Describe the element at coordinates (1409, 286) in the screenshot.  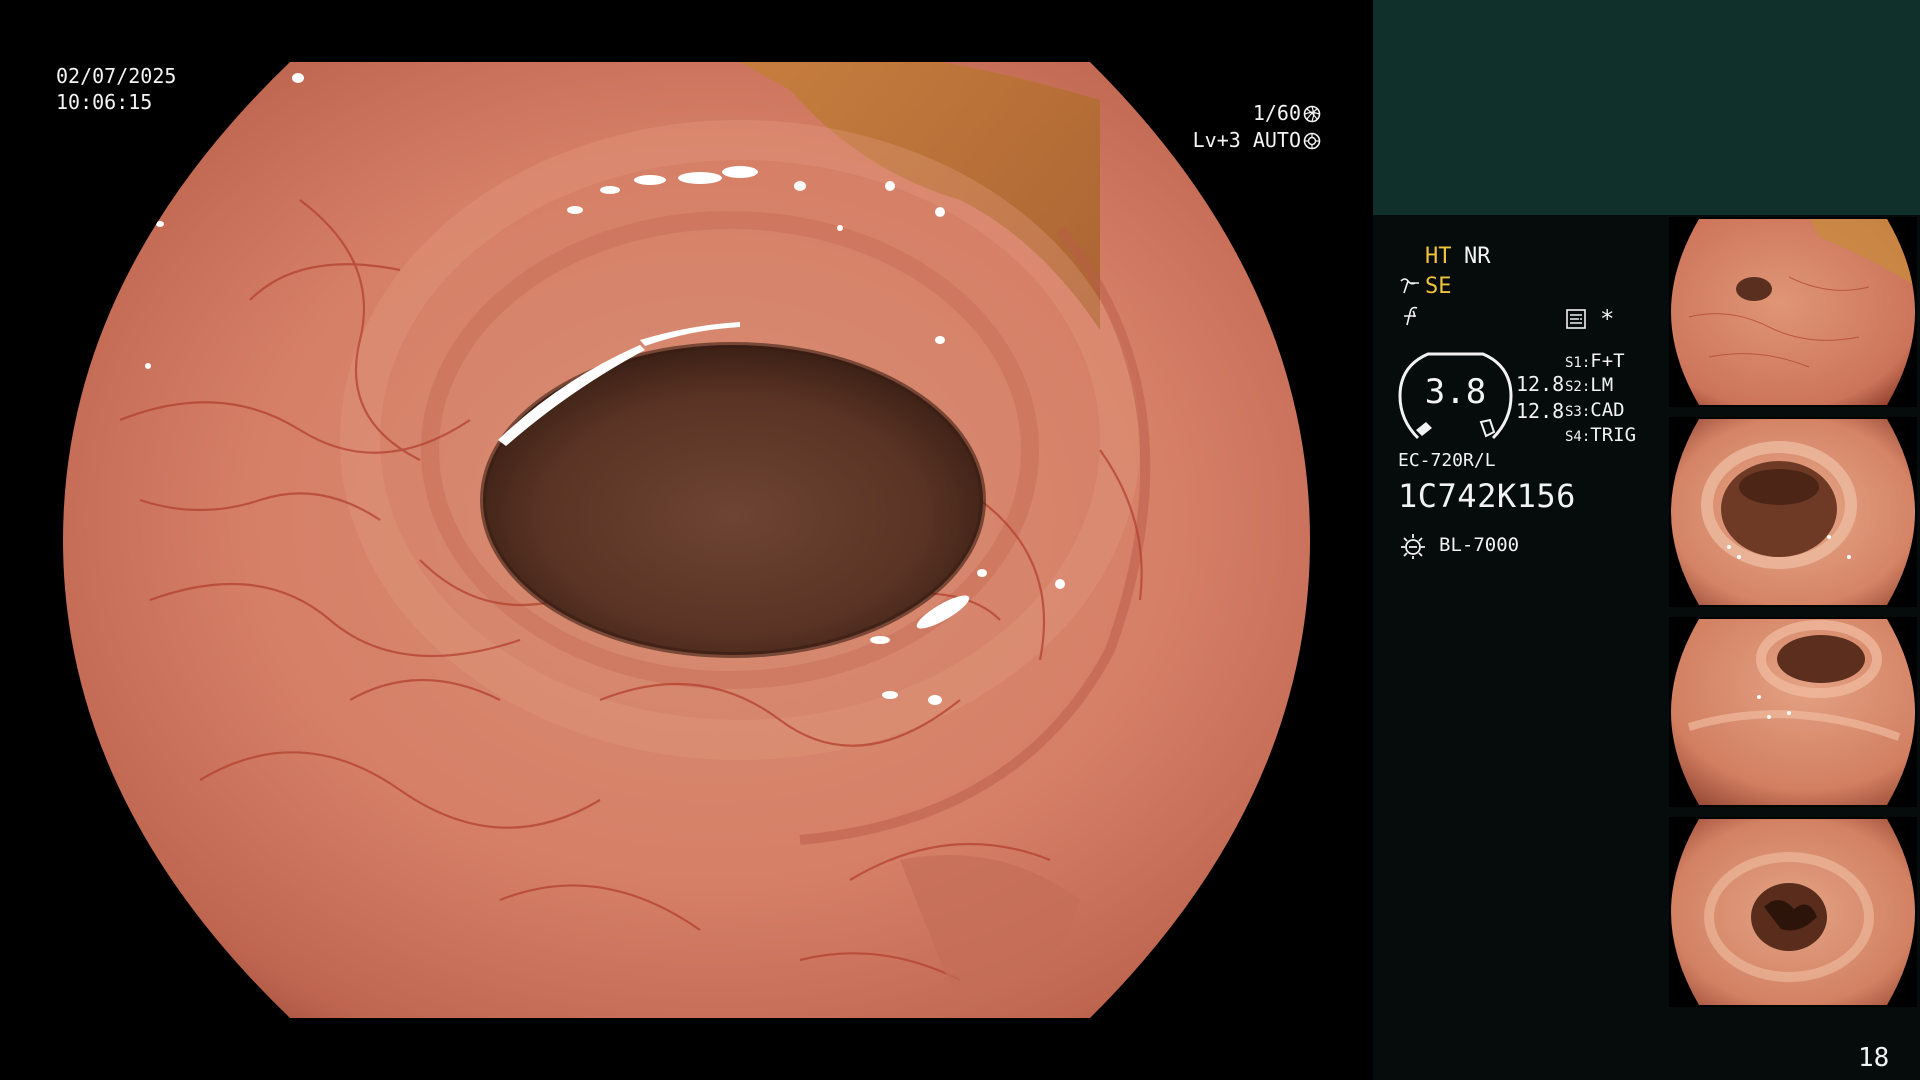
I see `se-enhance-icon` at that location.